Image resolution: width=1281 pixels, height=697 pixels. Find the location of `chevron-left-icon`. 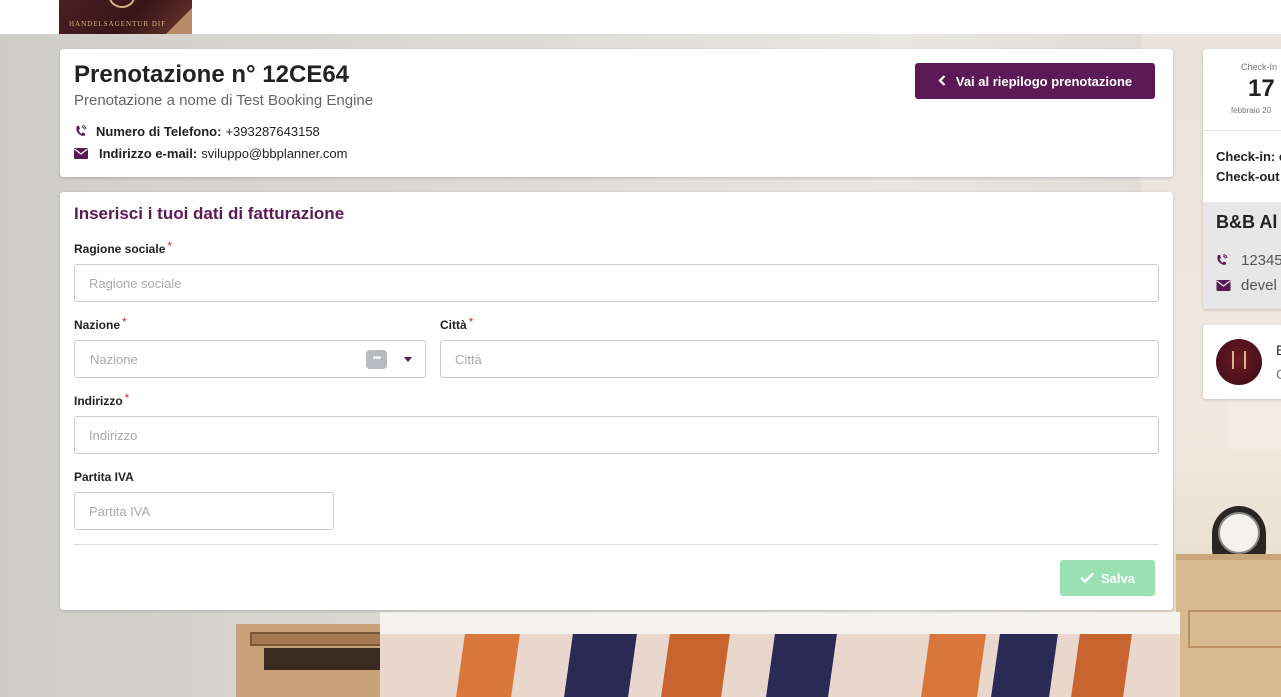

chevron-left-icon is located at coordinates (942, 81).